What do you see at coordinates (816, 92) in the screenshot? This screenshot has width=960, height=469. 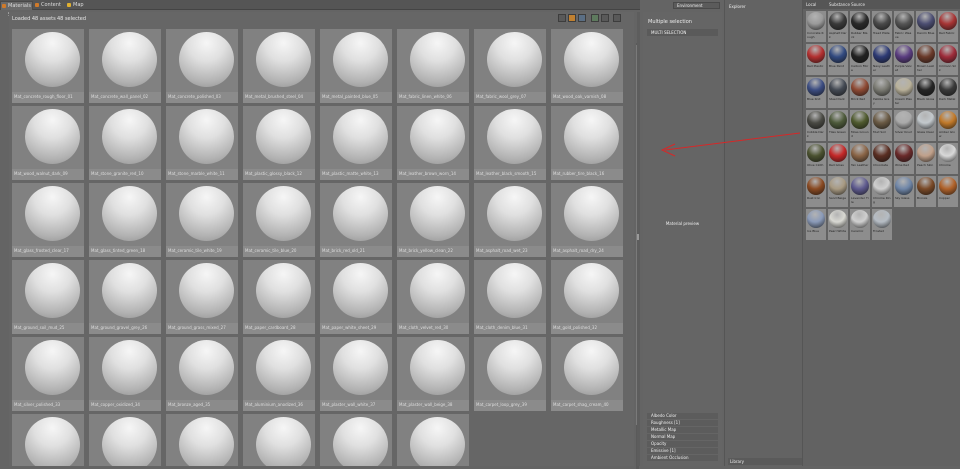 I see `library-swatch: Blue Knit` at bounding box center [816, 92].